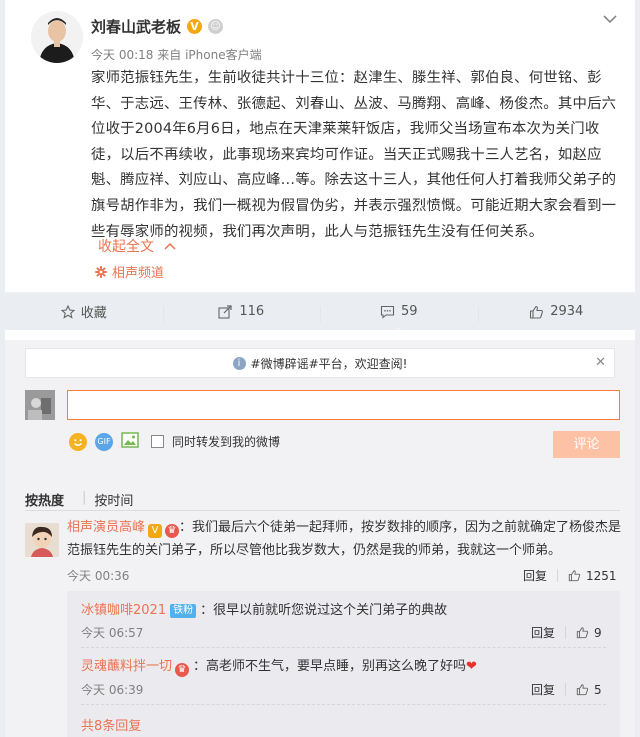 This screenshot has width=640, height=737. I want to click on sort-by-time-tab: 按时间, so click(113, 499).